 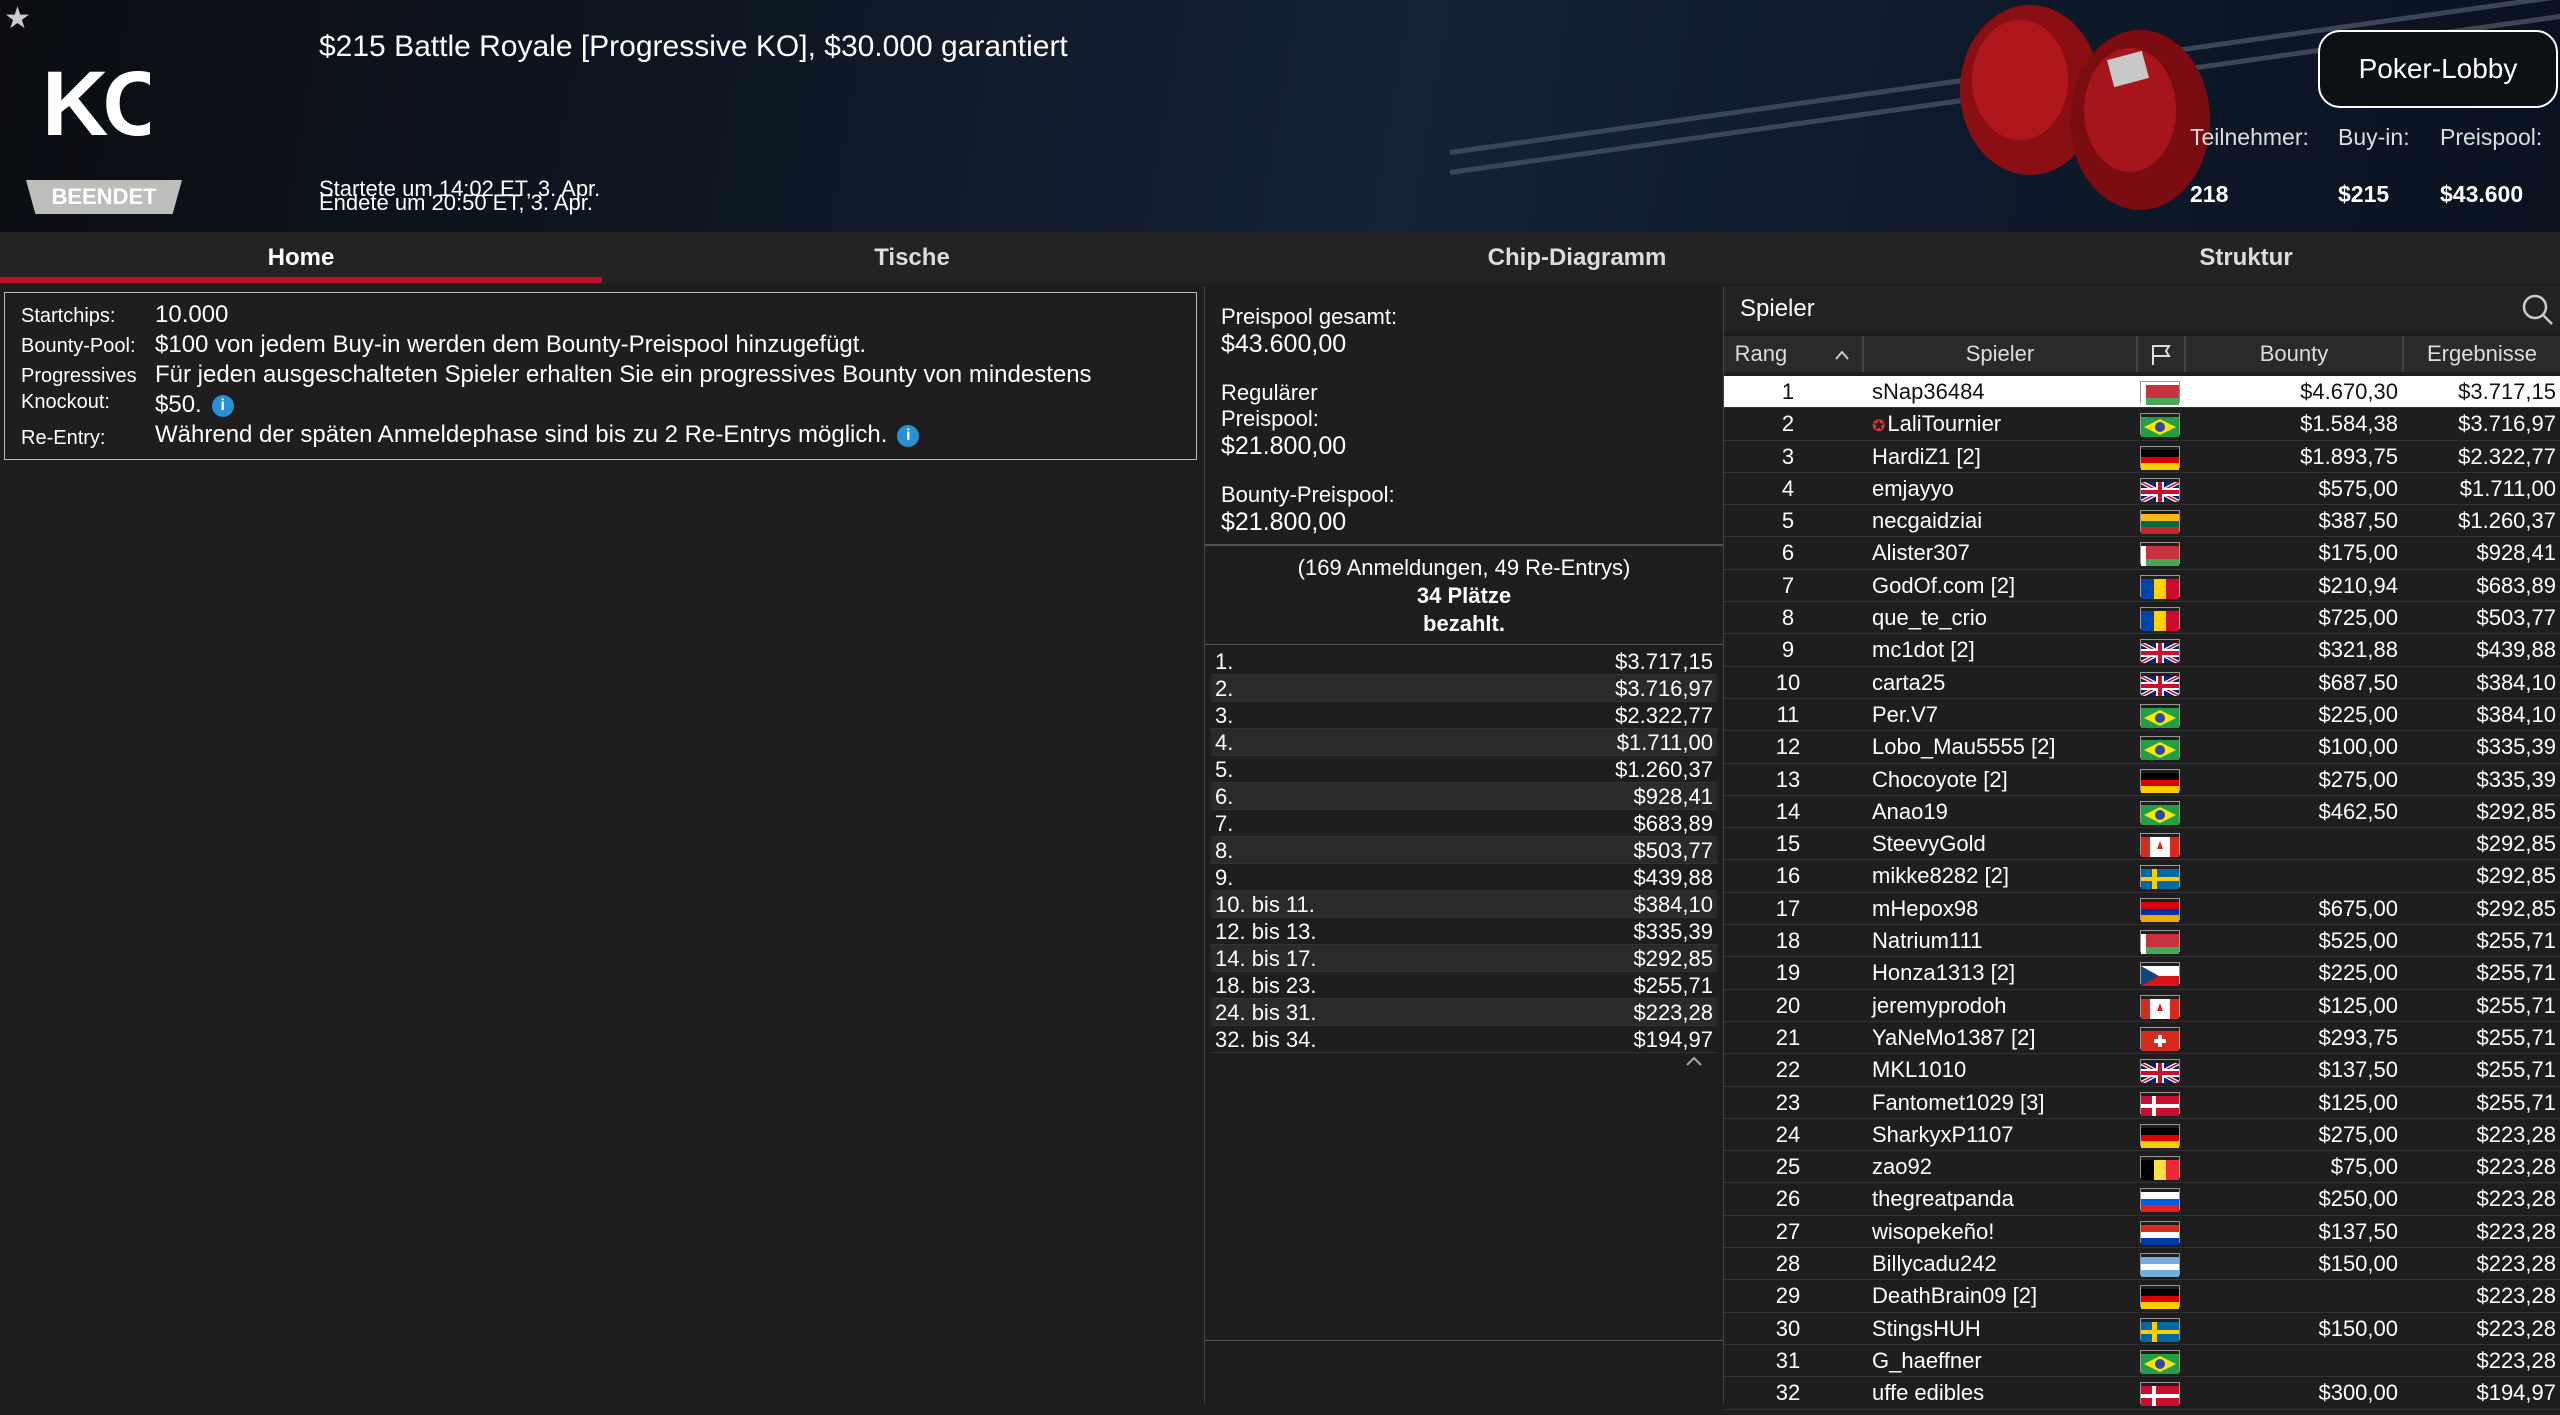 I want to click on player-row: 22 MKL1010 $137,50 $255,71, so click(x=2142, y=1070).